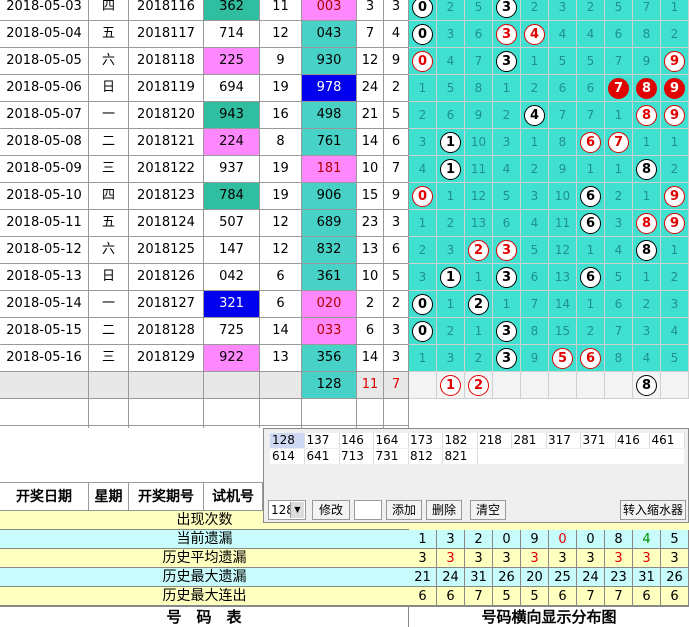 The image size is (689, 627). I want to click on chevron-down-icon: ▼, so click(297, 510).